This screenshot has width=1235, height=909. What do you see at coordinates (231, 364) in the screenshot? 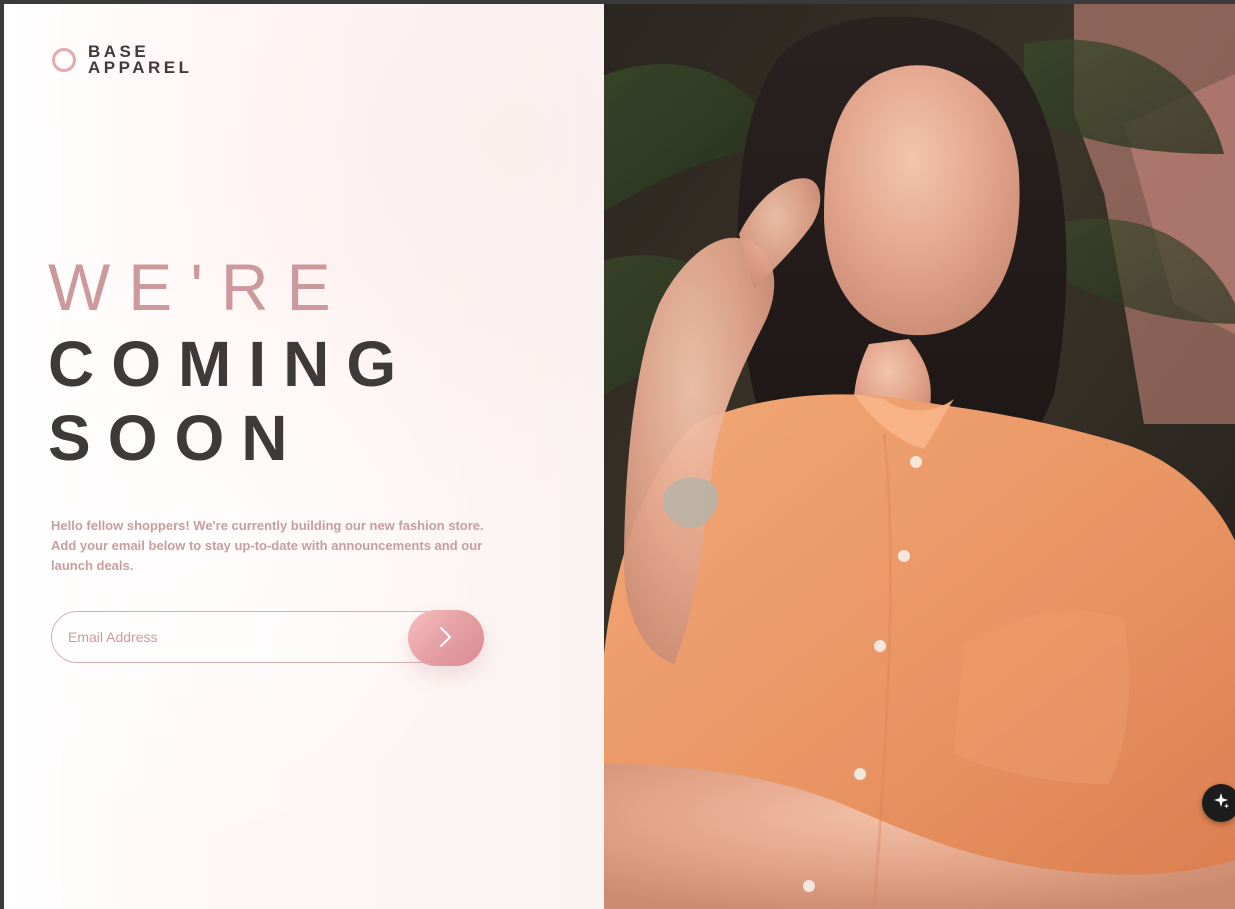
I see `hero-line-2: COMING` at bounding box center [231, 364].